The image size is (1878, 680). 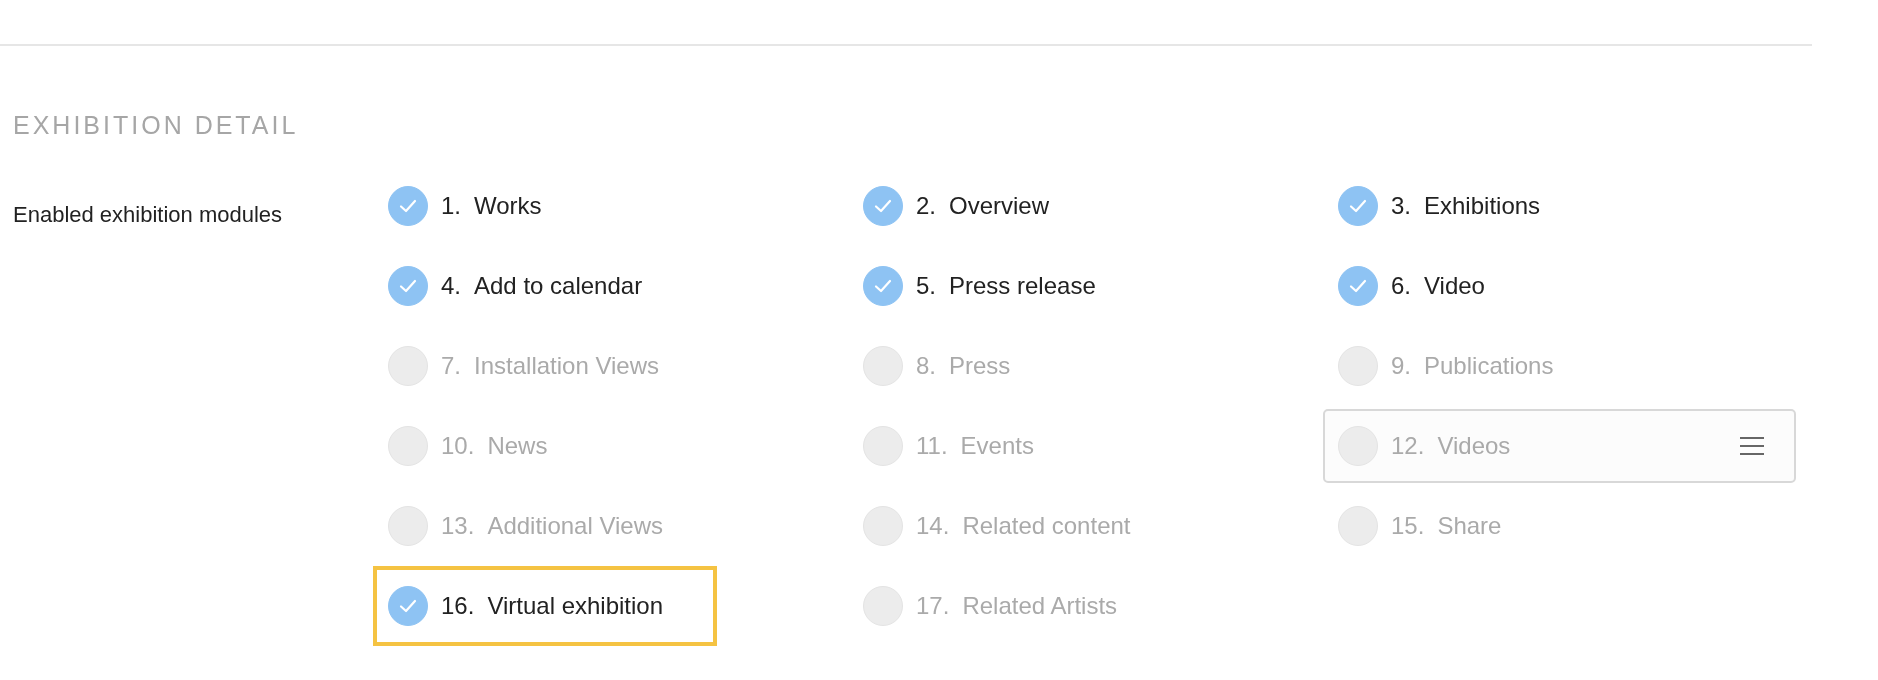 I want to click on module-number: 5., so click(x=926, y=286).